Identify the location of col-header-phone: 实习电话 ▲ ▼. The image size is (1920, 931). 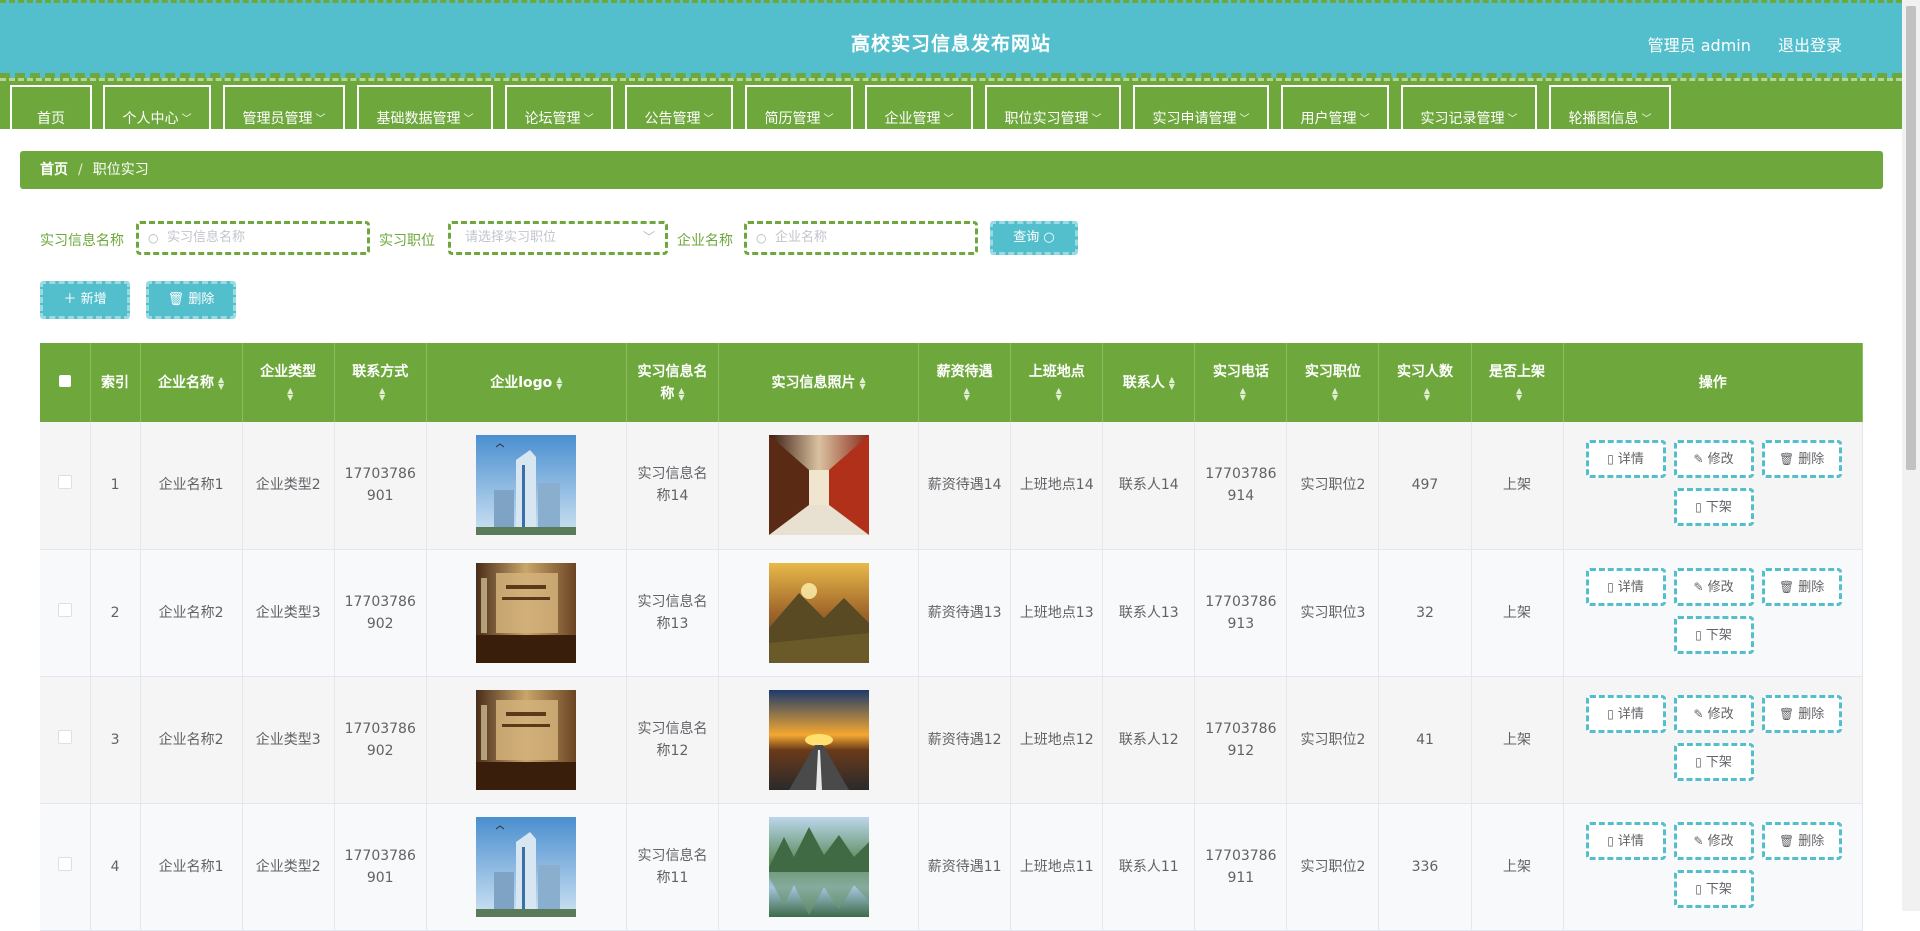
(1241, 382).